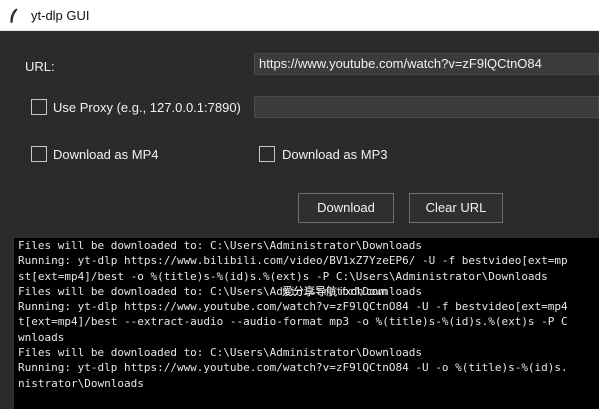 This screenshot has height=409, width=599. What do you see at coordinates (14, 15) in the screenshot?
I see `feather-app-icon` at bounding box center [14, 15].